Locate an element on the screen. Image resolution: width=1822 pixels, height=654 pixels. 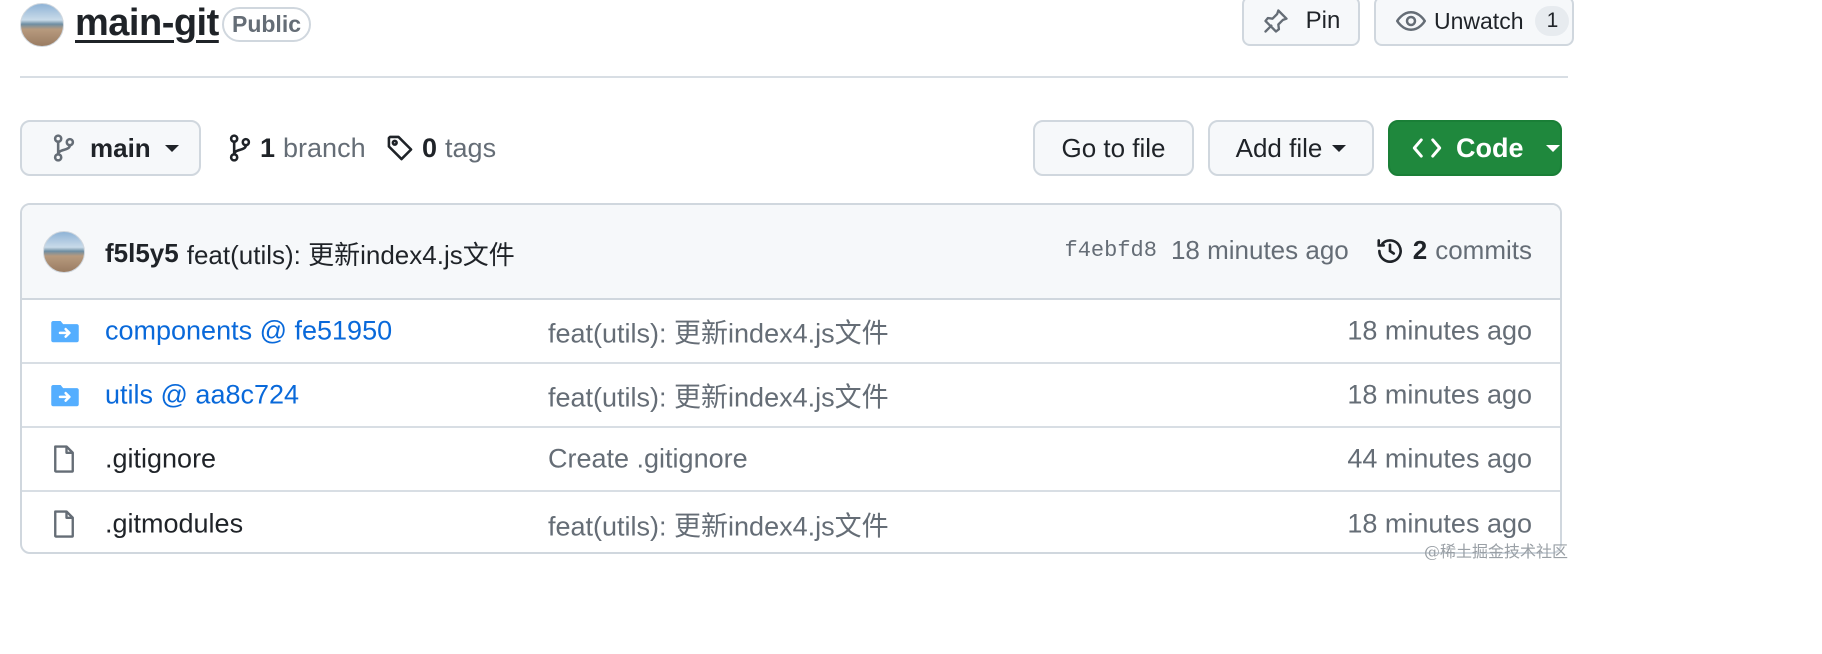
submodule-link: utils @ aa8c724 is located at coordinates (202, 395).